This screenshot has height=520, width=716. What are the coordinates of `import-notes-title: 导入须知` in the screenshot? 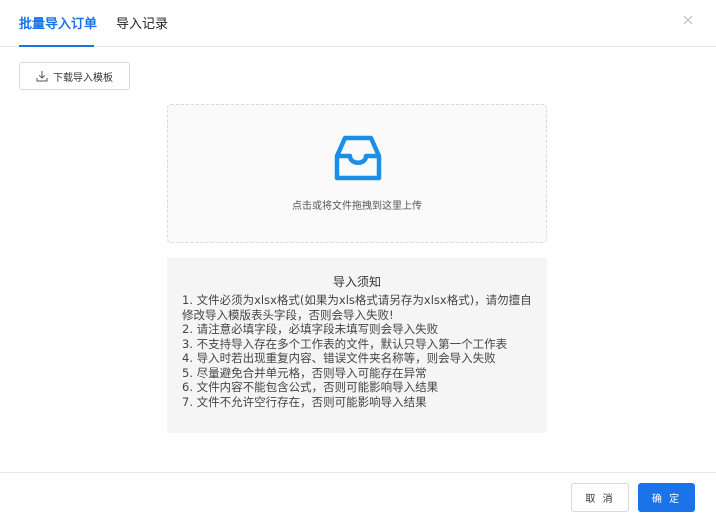 It's located at (356, 282).